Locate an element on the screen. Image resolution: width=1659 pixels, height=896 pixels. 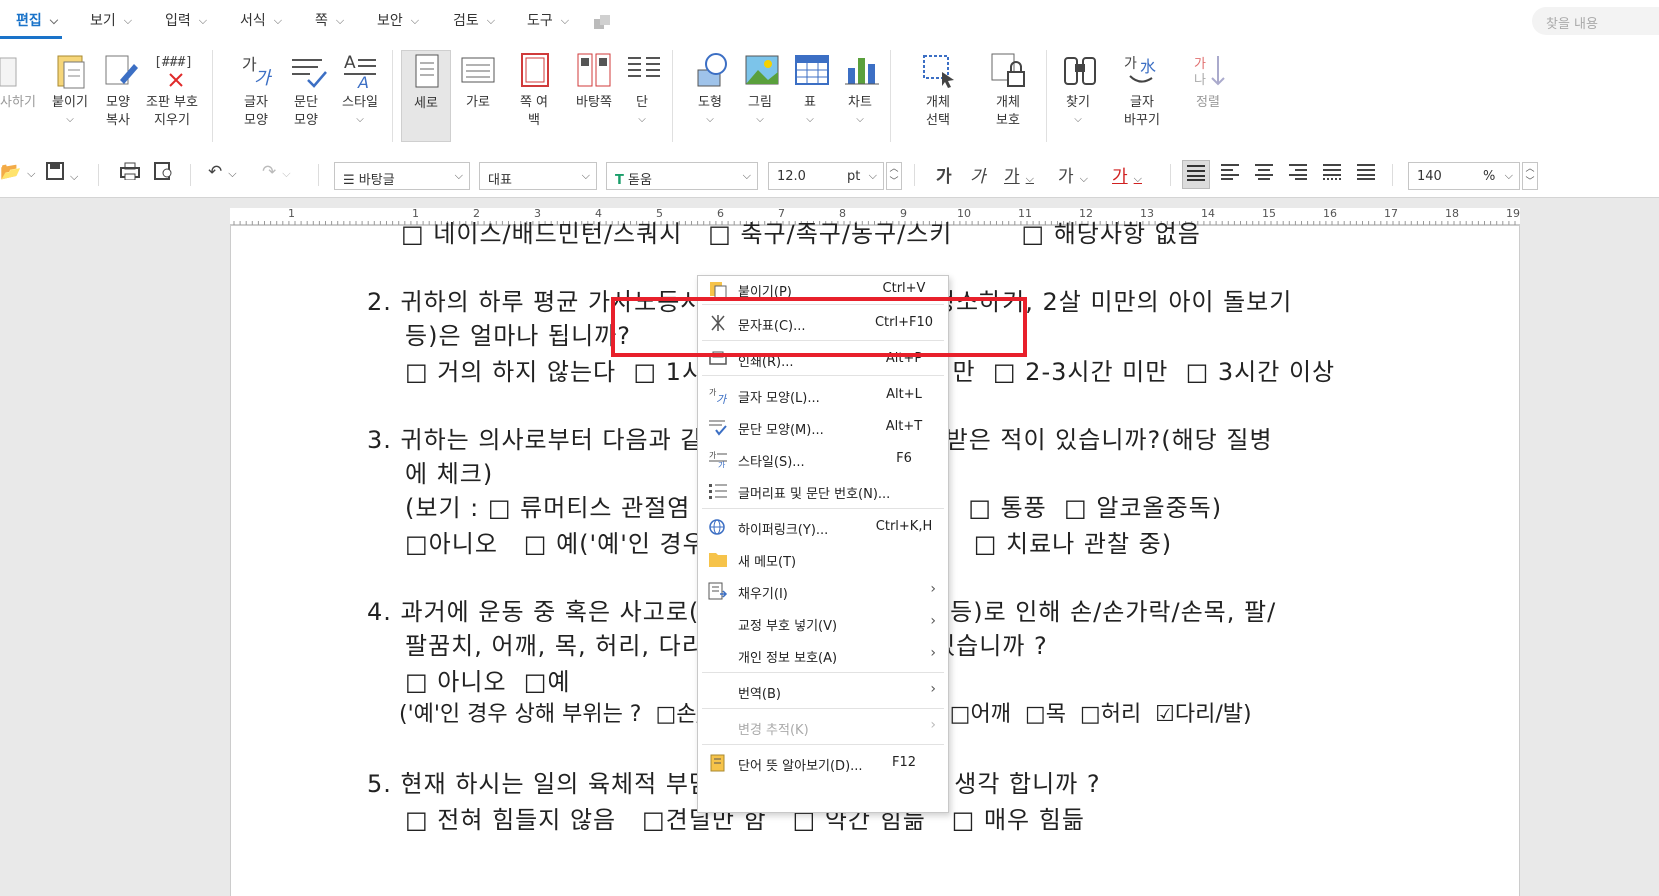
zoom-select: 140% ⌵ is located at coordinates (1464, 176).